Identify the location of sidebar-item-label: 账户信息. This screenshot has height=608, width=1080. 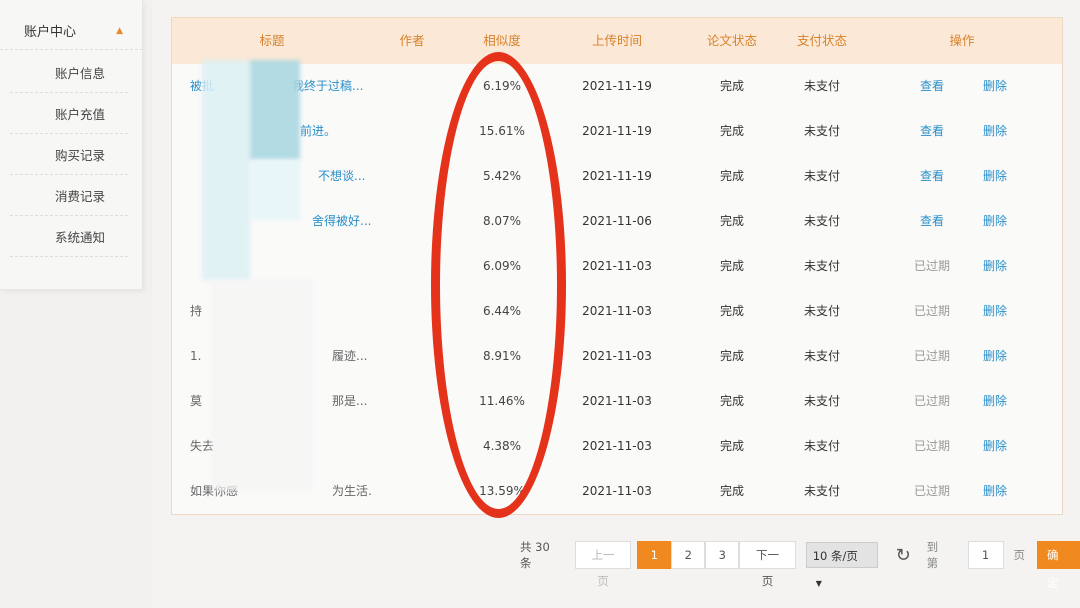
(80, 73).